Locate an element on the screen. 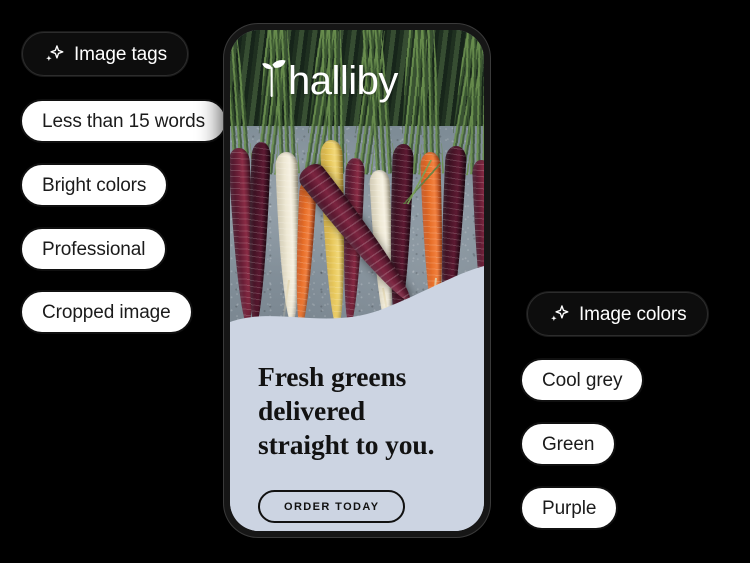  tag-chip-cropped-image: Cropped image is located at coordinates (106, 312).